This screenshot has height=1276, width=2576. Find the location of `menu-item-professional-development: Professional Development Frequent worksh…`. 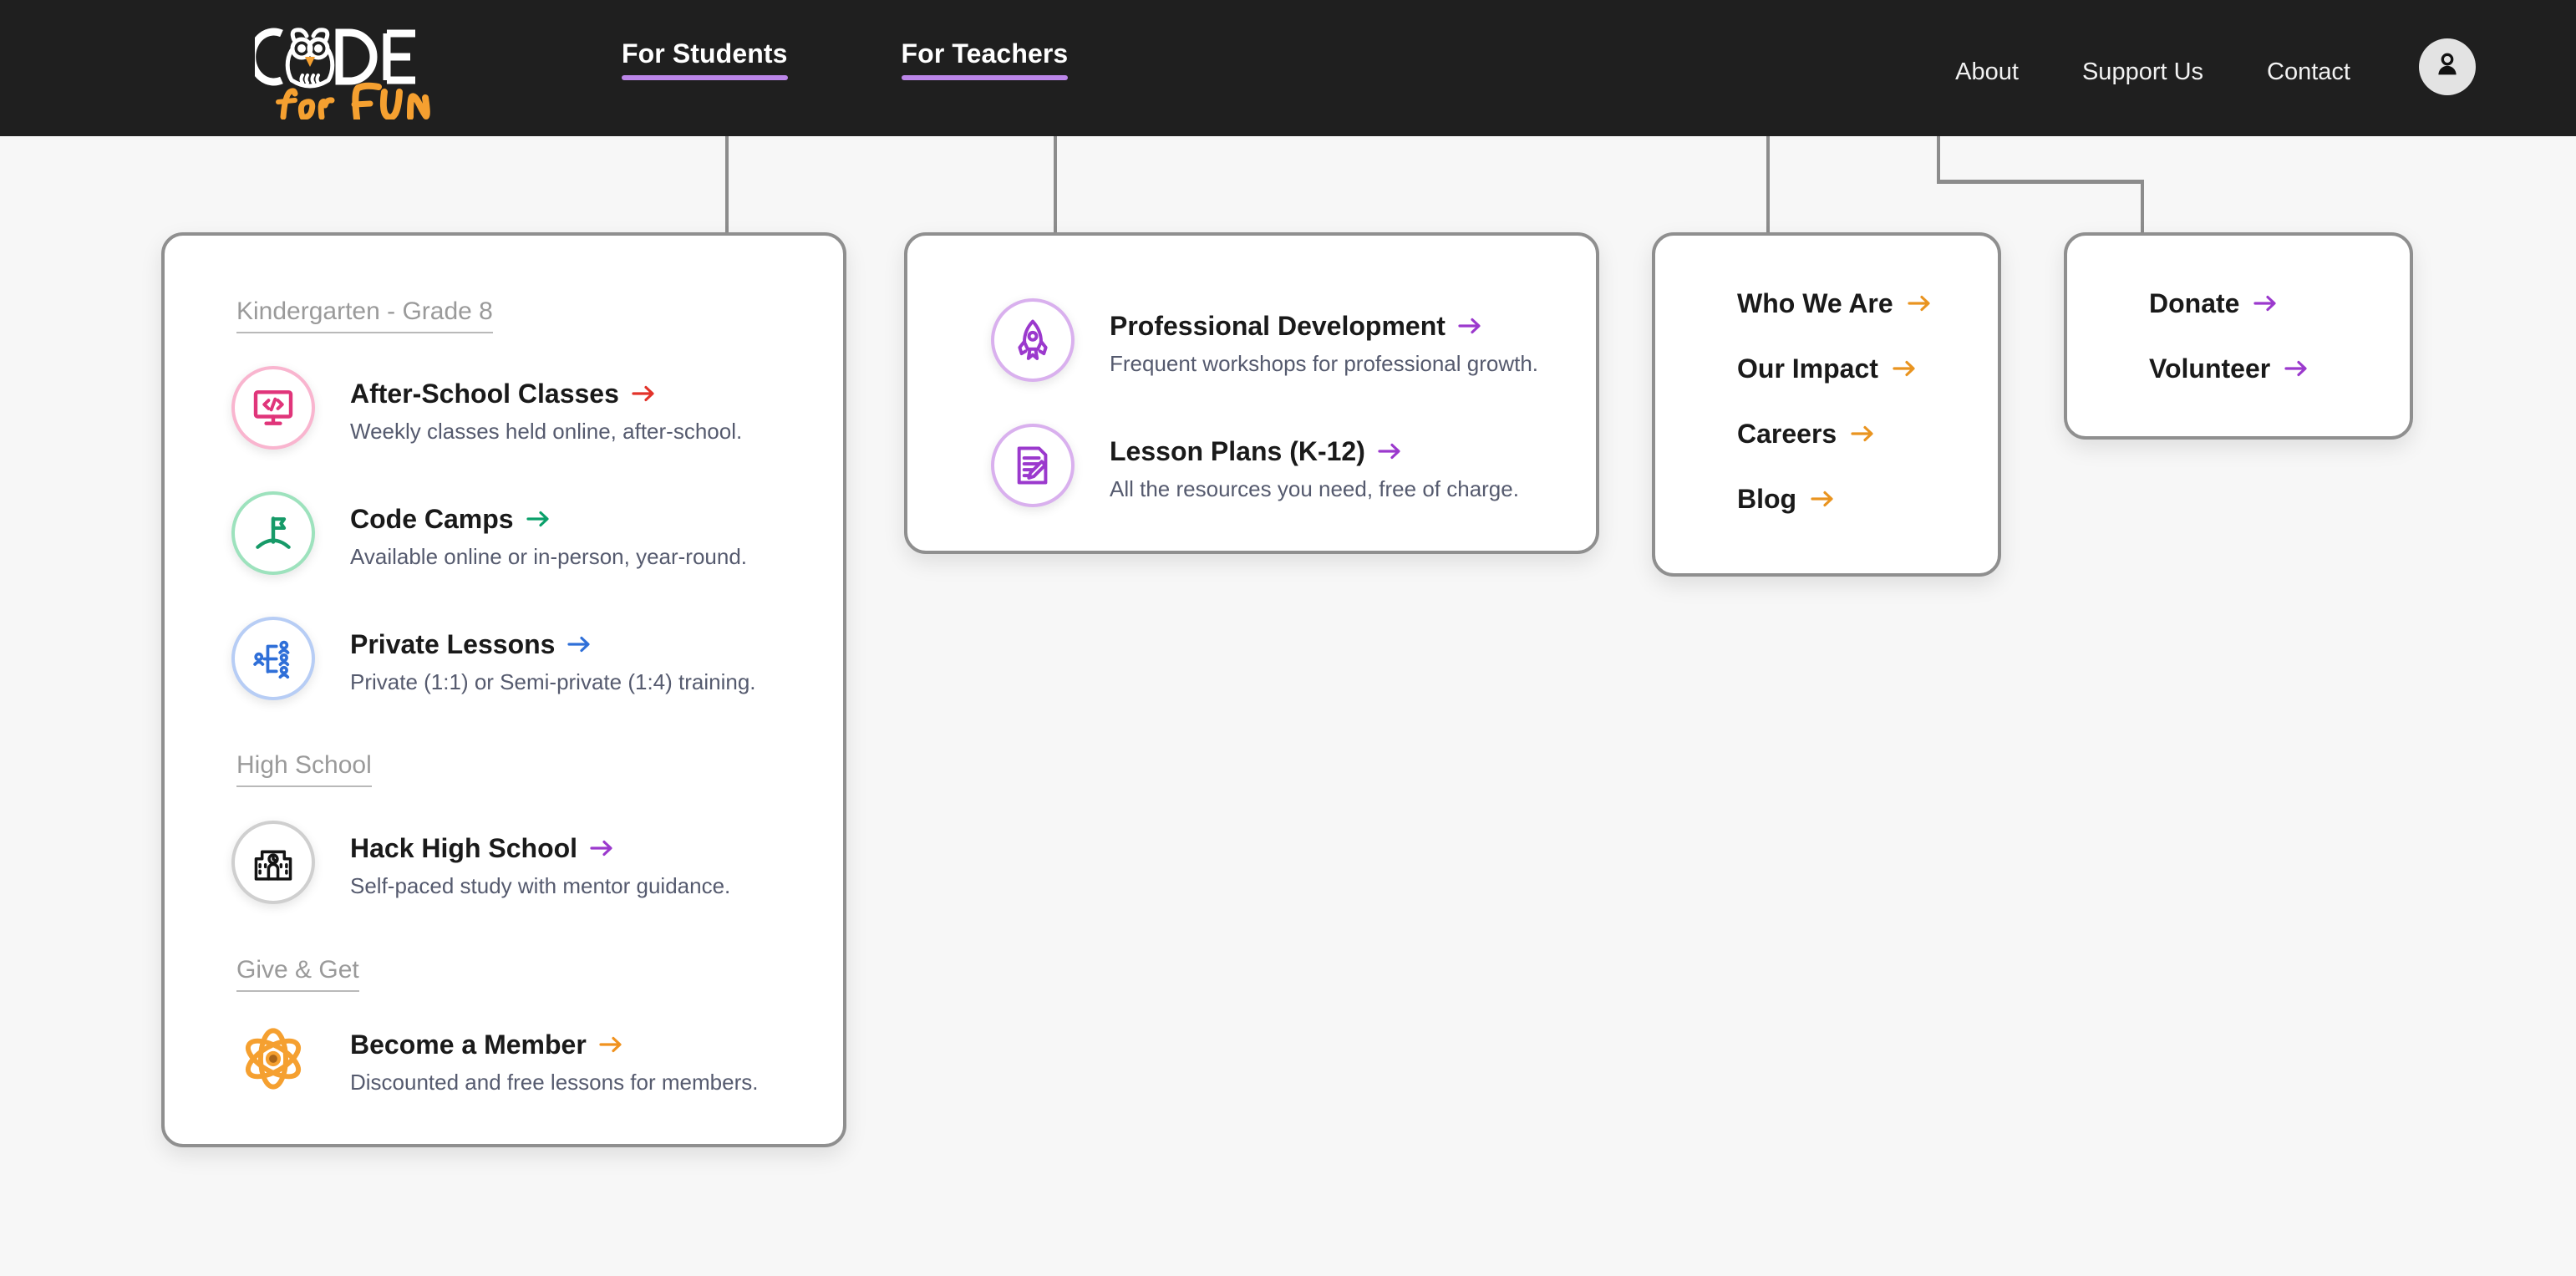

menu-item-professional-development: Professional Development Frequent worksh… is located at coordinates (1264, 340).